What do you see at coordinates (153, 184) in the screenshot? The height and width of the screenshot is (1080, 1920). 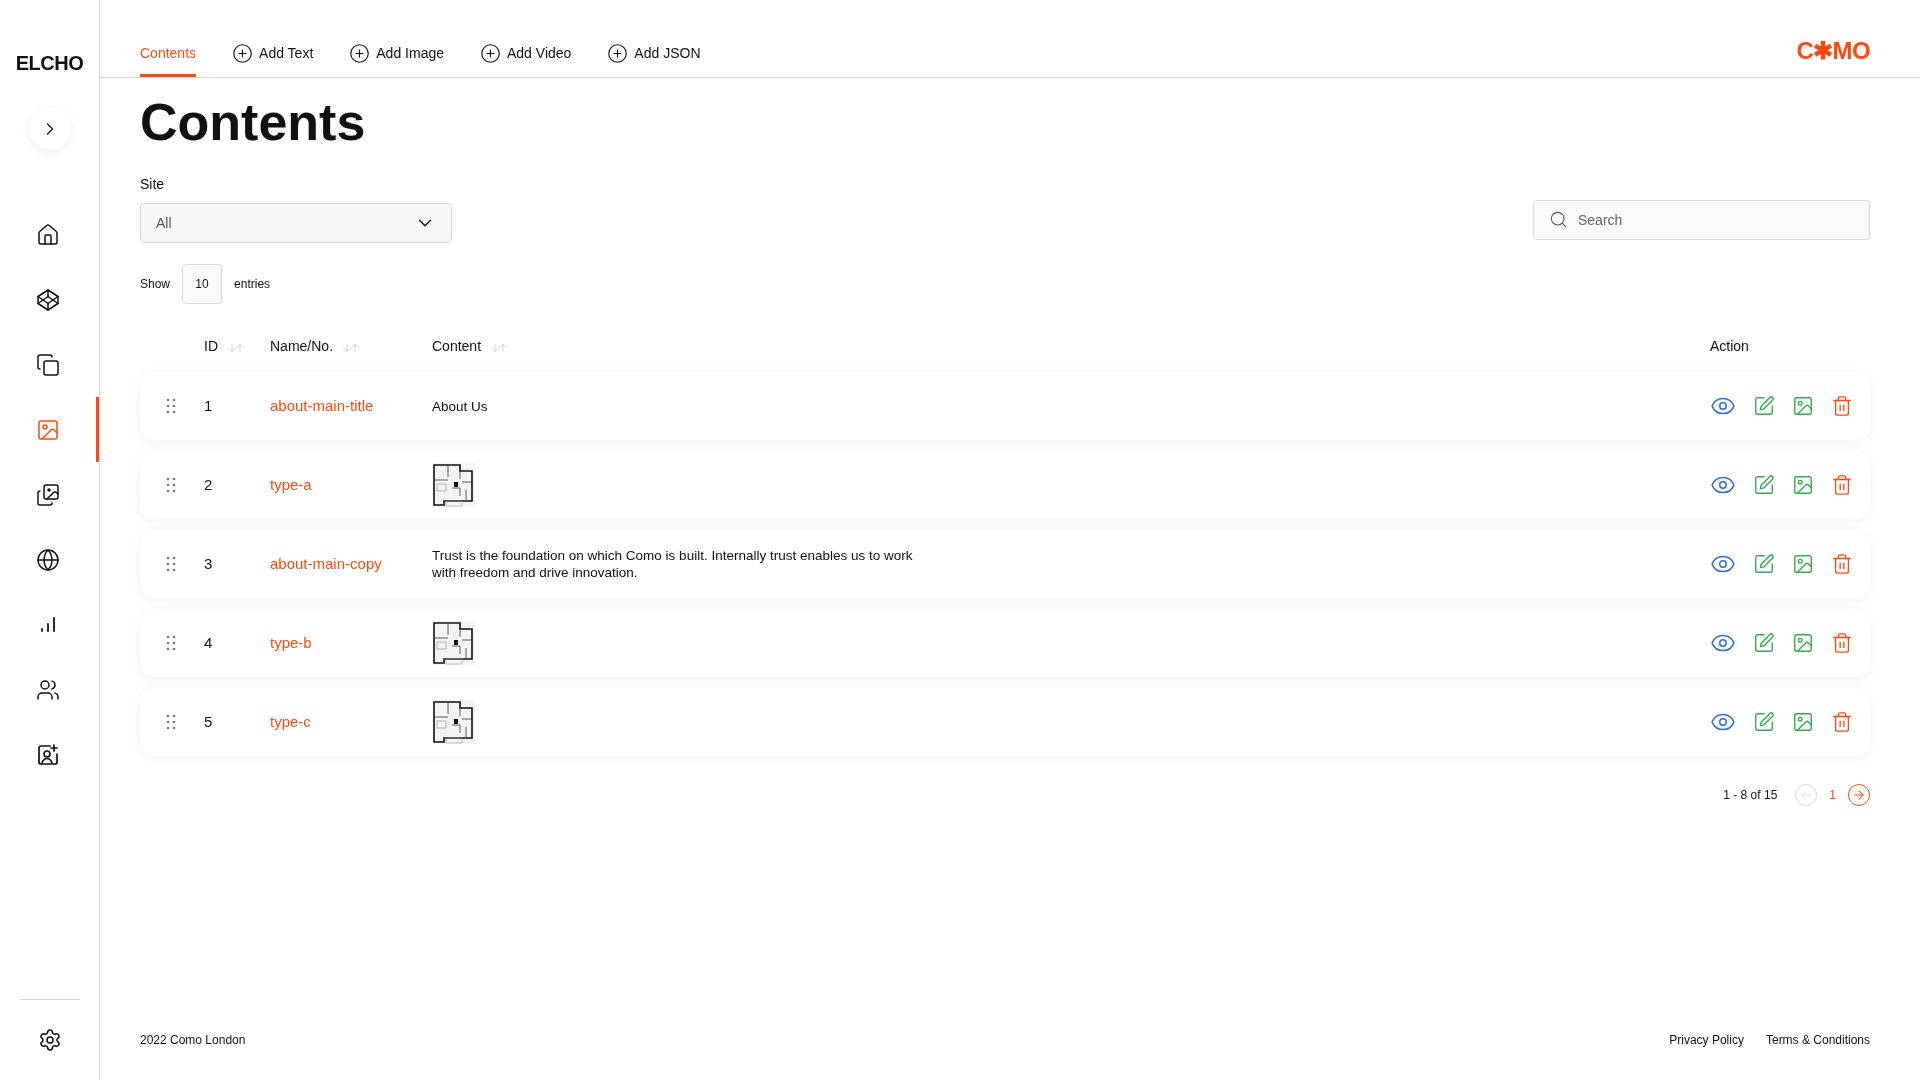 I see `site-label: Site` at bounding box center [153, 184].